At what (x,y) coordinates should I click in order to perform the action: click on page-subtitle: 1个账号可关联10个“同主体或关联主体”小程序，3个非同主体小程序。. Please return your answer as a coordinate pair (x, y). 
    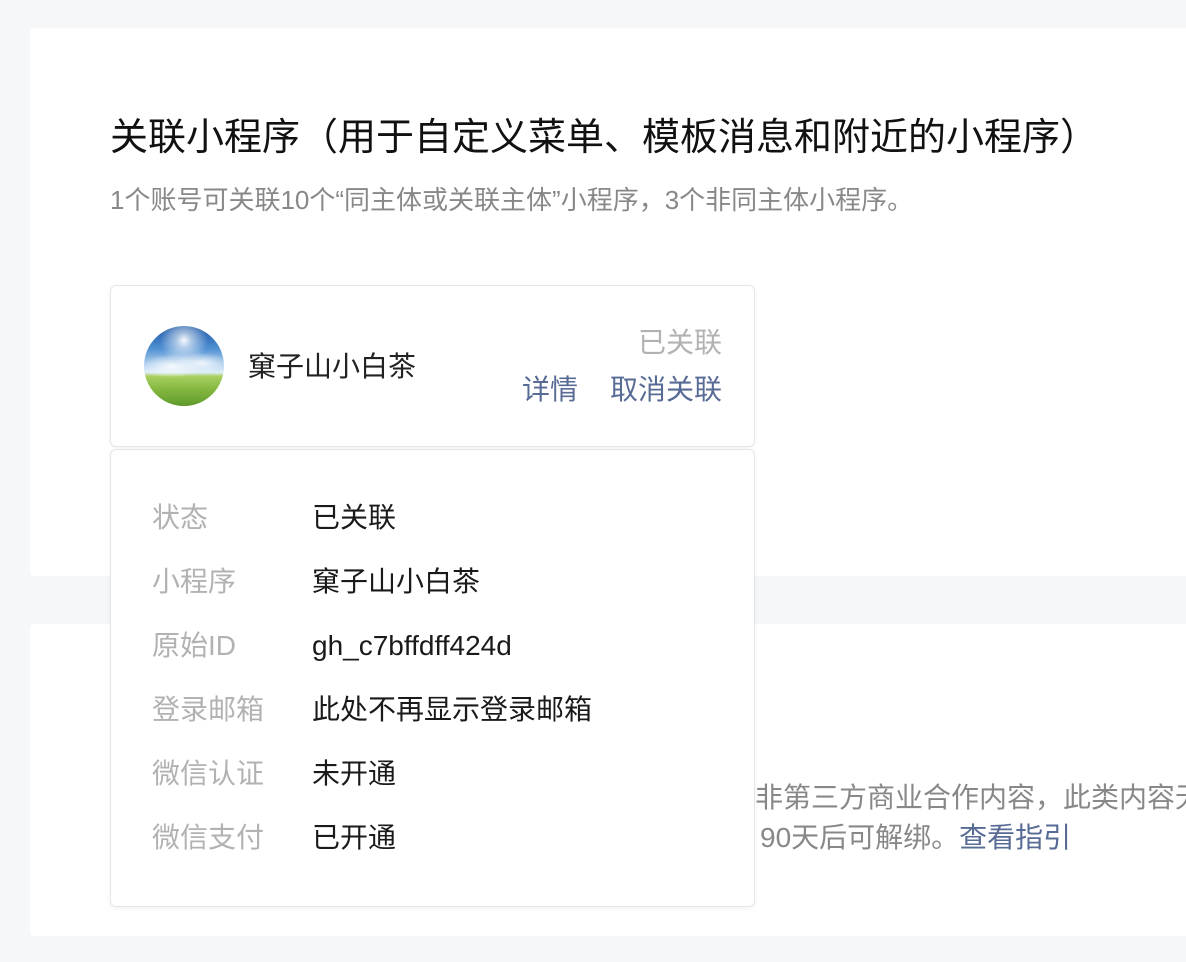
    Looking at the image, I should click on (512, 200).